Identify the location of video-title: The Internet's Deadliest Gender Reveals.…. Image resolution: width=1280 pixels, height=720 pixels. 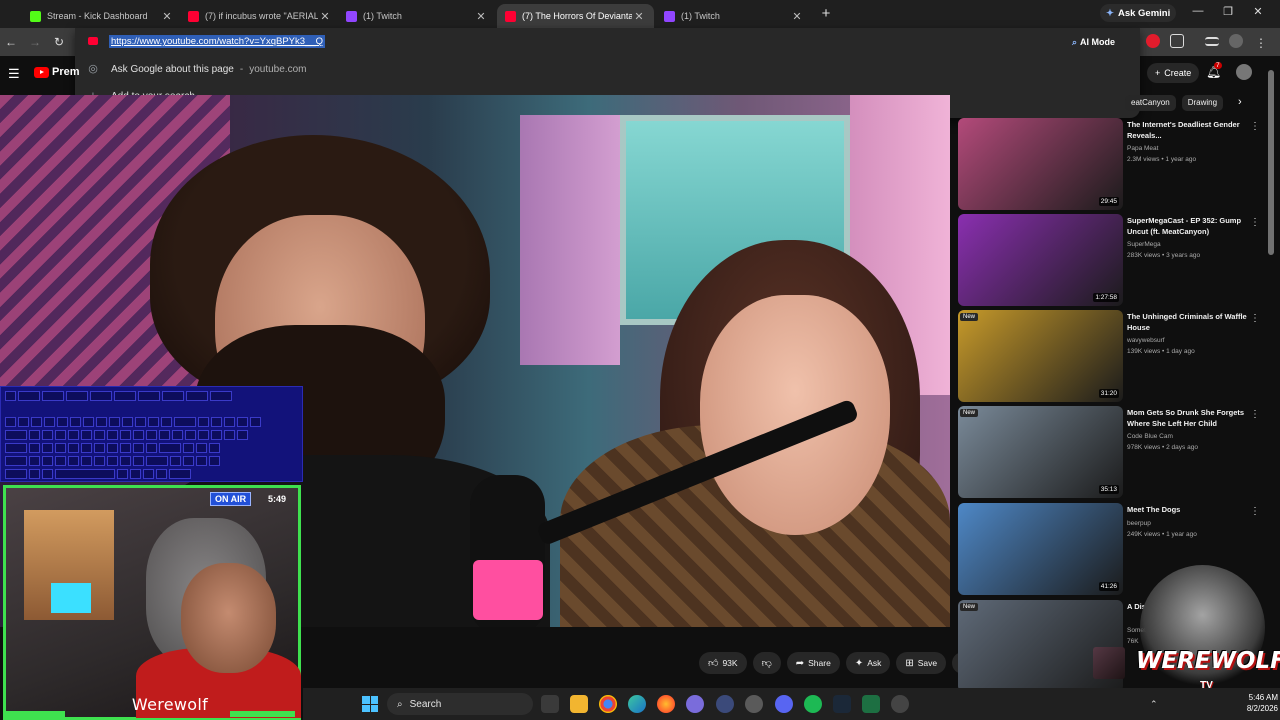
(1190, 130).